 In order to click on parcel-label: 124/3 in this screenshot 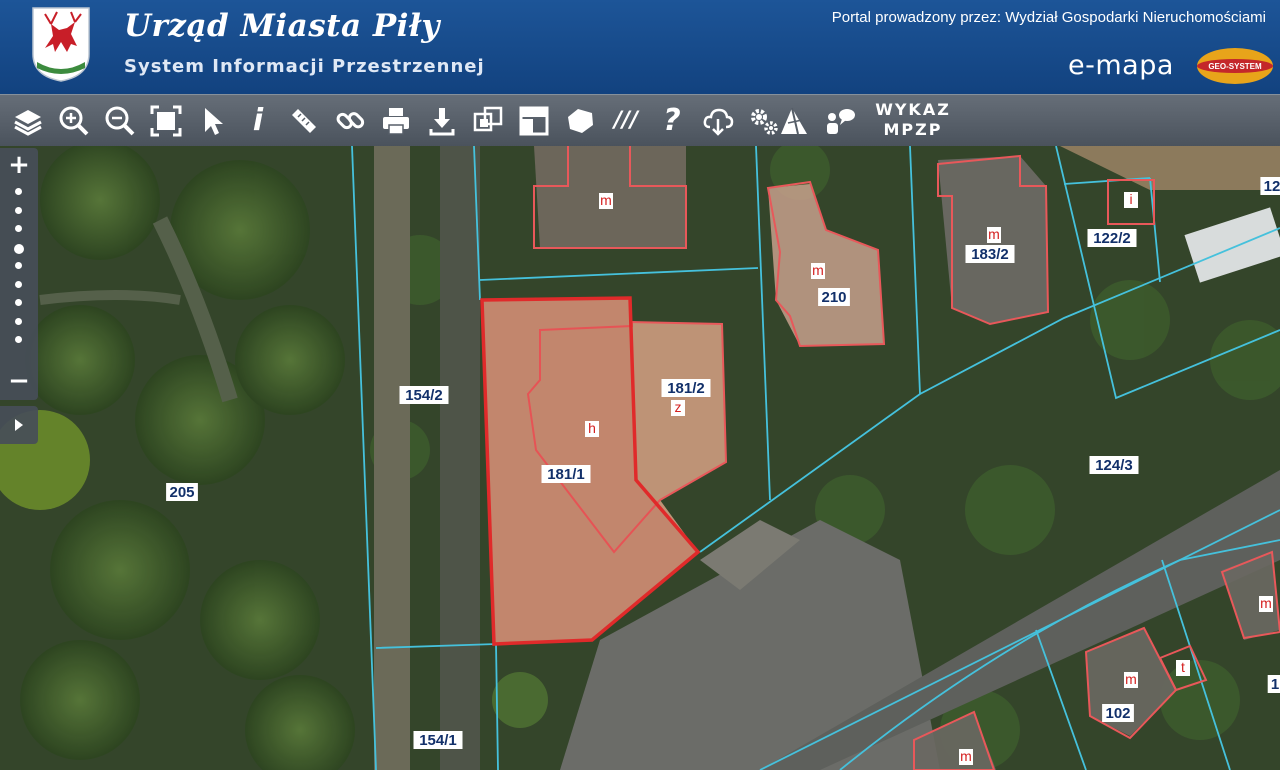, I will do `click(1114, 465)`.